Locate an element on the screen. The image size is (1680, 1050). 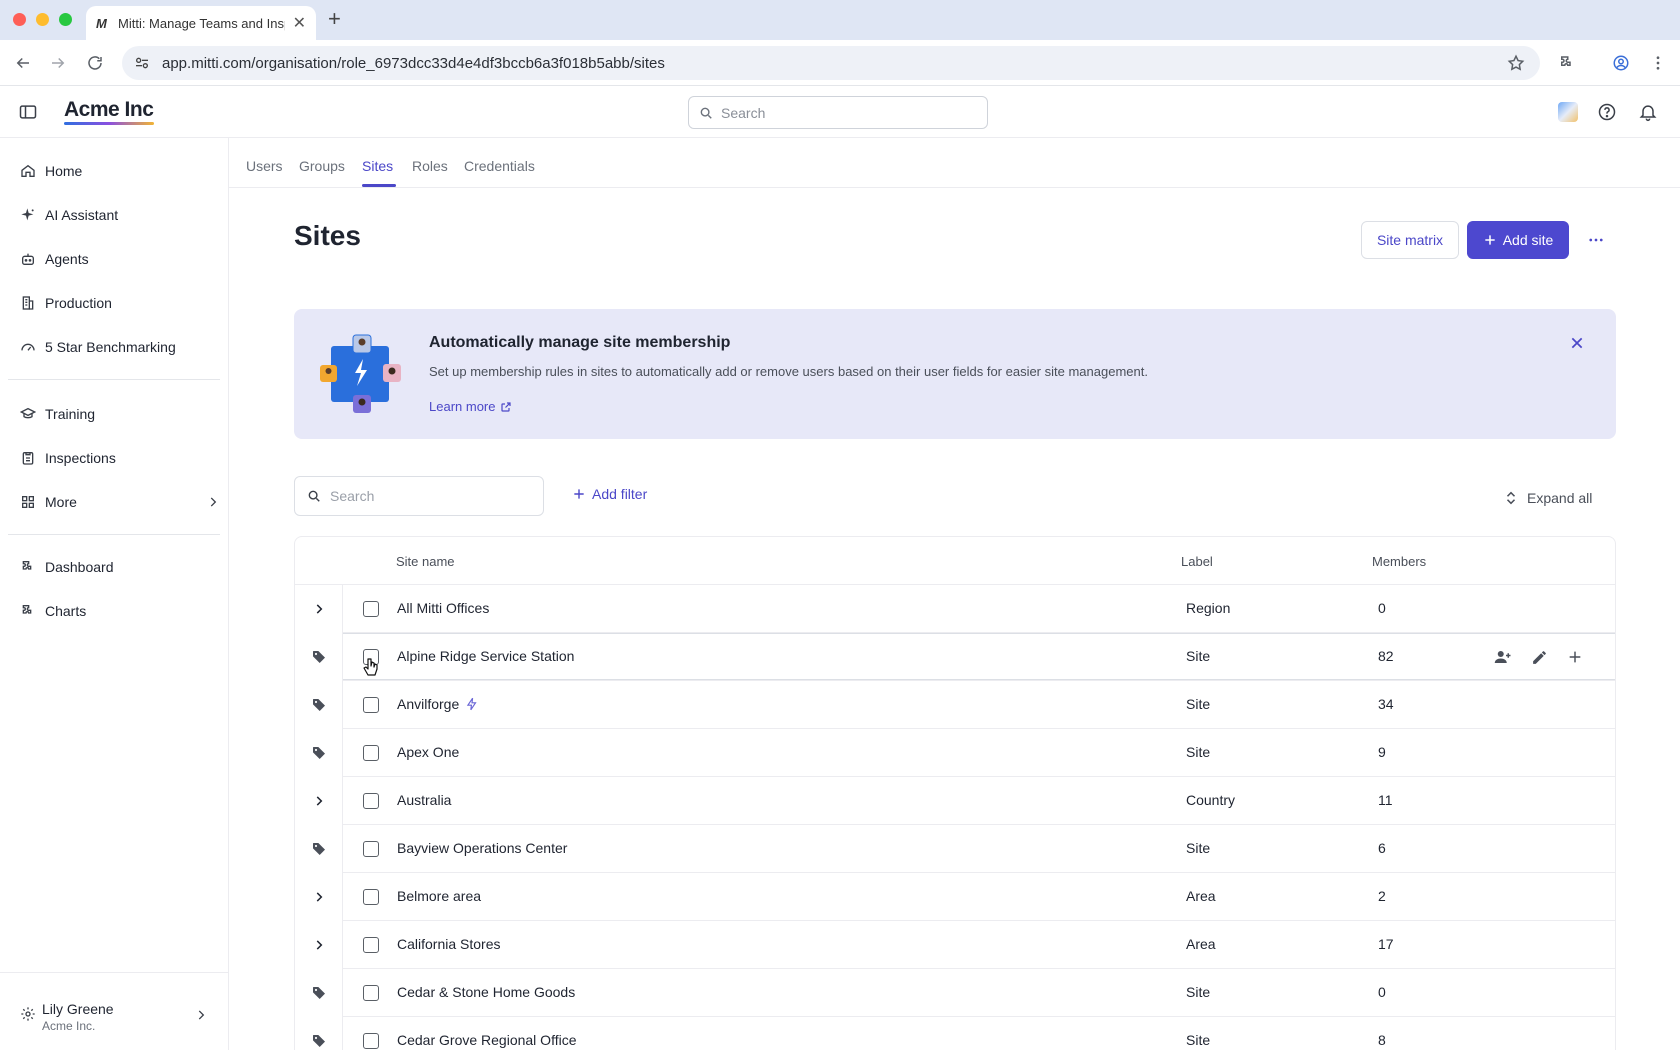
column-header-members: Members is located at coordinates (1399, 561).